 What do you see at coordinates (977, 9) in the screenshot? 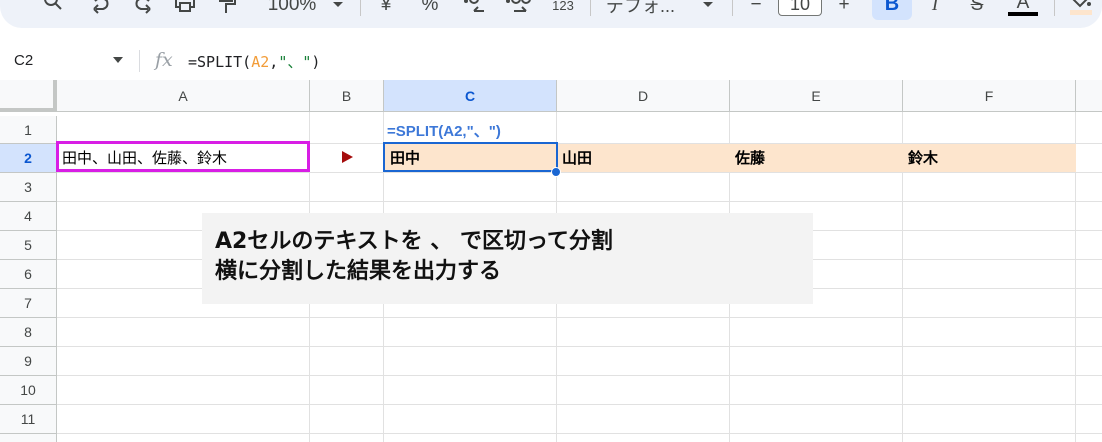
I see `strikethrough-button: S` at bounding box center [977, 9].